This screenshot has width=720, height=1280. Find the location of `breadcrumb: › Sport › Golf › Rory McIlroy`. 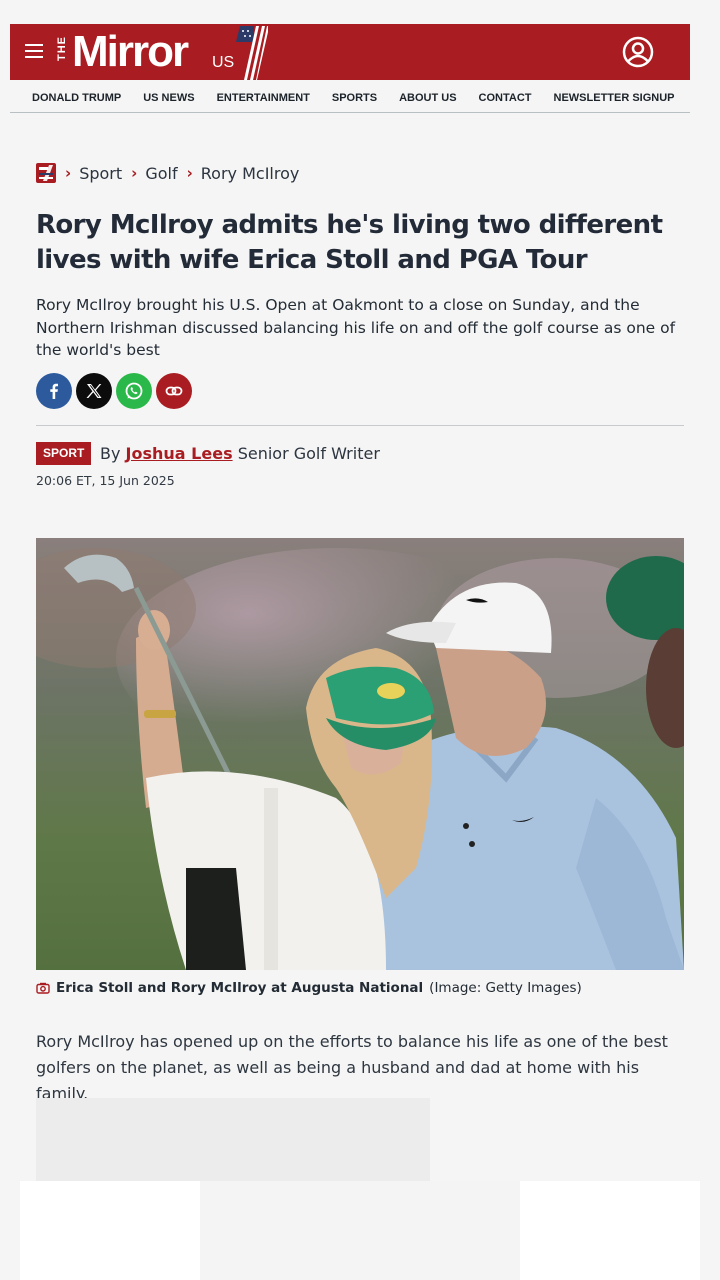

breadcrumb: › Sport › Golf › Rory McIlroy is located at coordinates (167, 173).